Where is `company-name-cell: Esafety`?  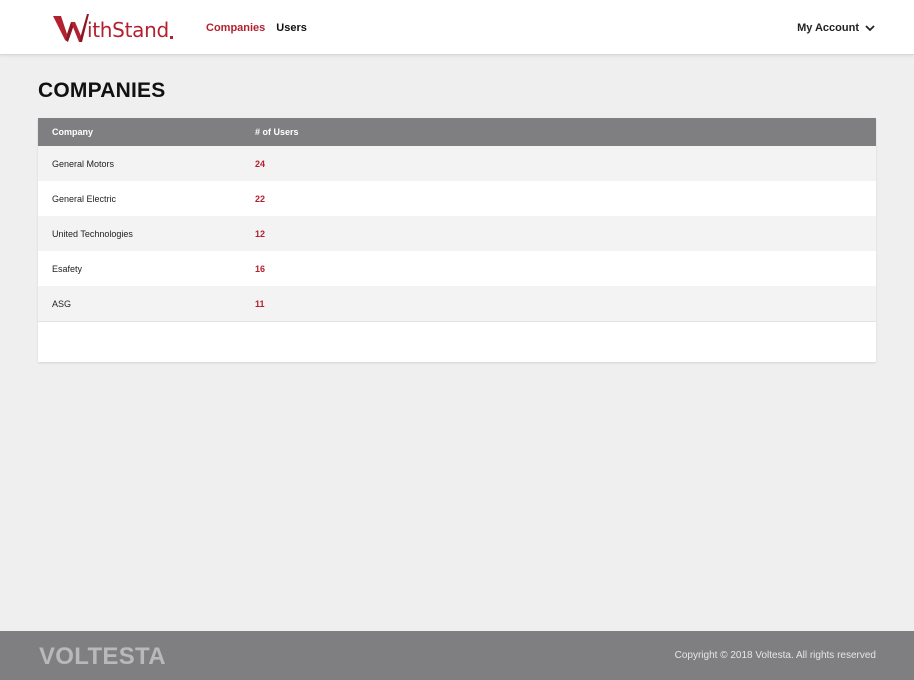 company-name-cell: Esafety is located at coordinates (144, 269).